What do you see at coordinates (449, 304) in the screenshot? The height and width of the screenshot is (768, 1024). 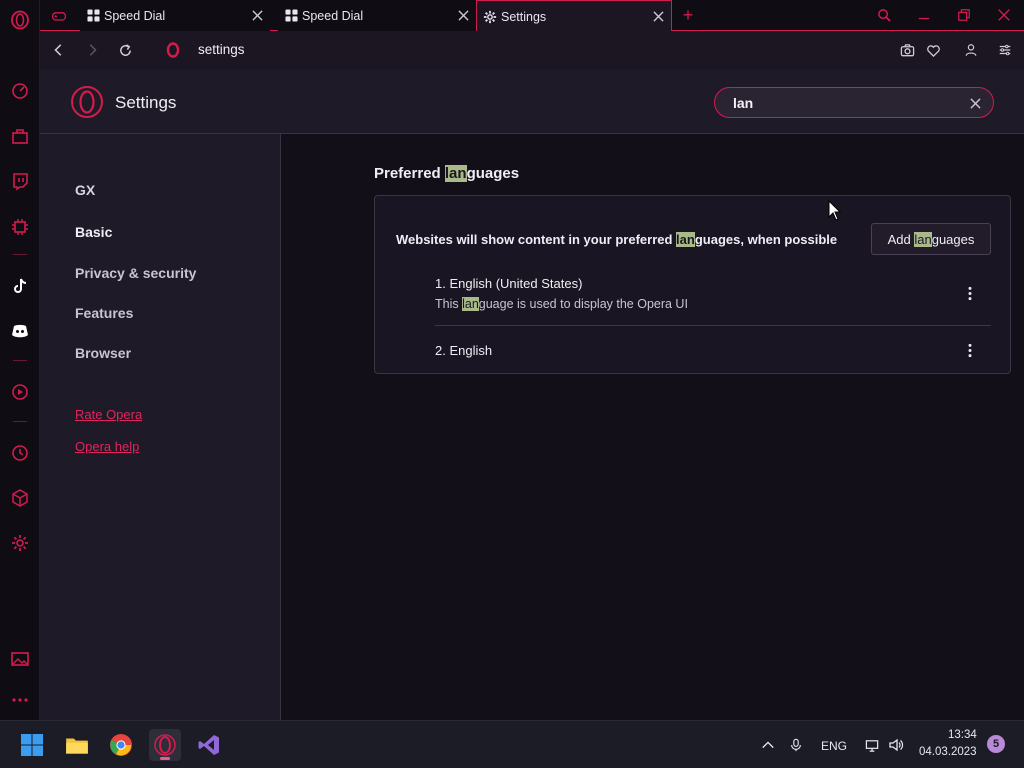 I see `note-text: This` at bounding box center [449, 304].